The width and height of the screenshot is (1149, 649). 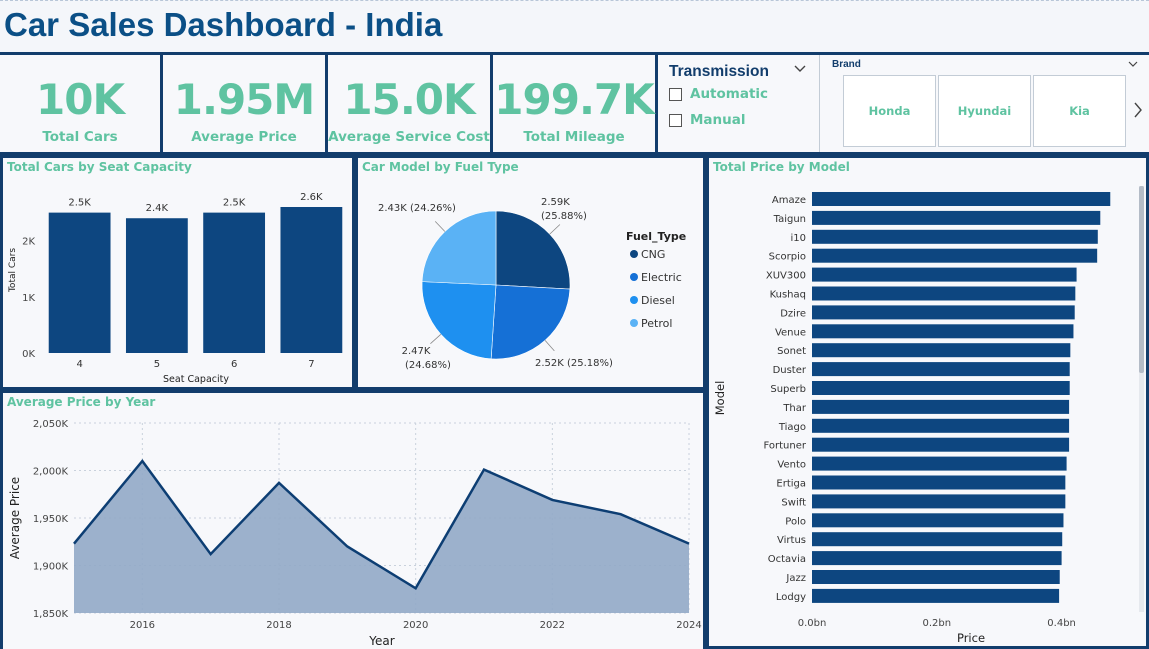 What do you see at coordinates (51, 567) in the screenshot?
I see `y-tick-label: 1,900K` at bounding box center [51, 567].